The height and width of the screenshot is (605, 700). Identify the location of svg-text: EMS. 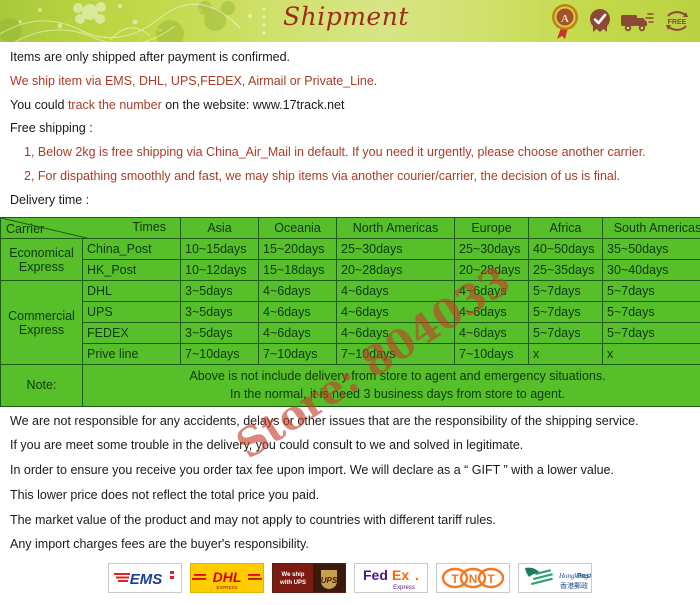
(146, 579).